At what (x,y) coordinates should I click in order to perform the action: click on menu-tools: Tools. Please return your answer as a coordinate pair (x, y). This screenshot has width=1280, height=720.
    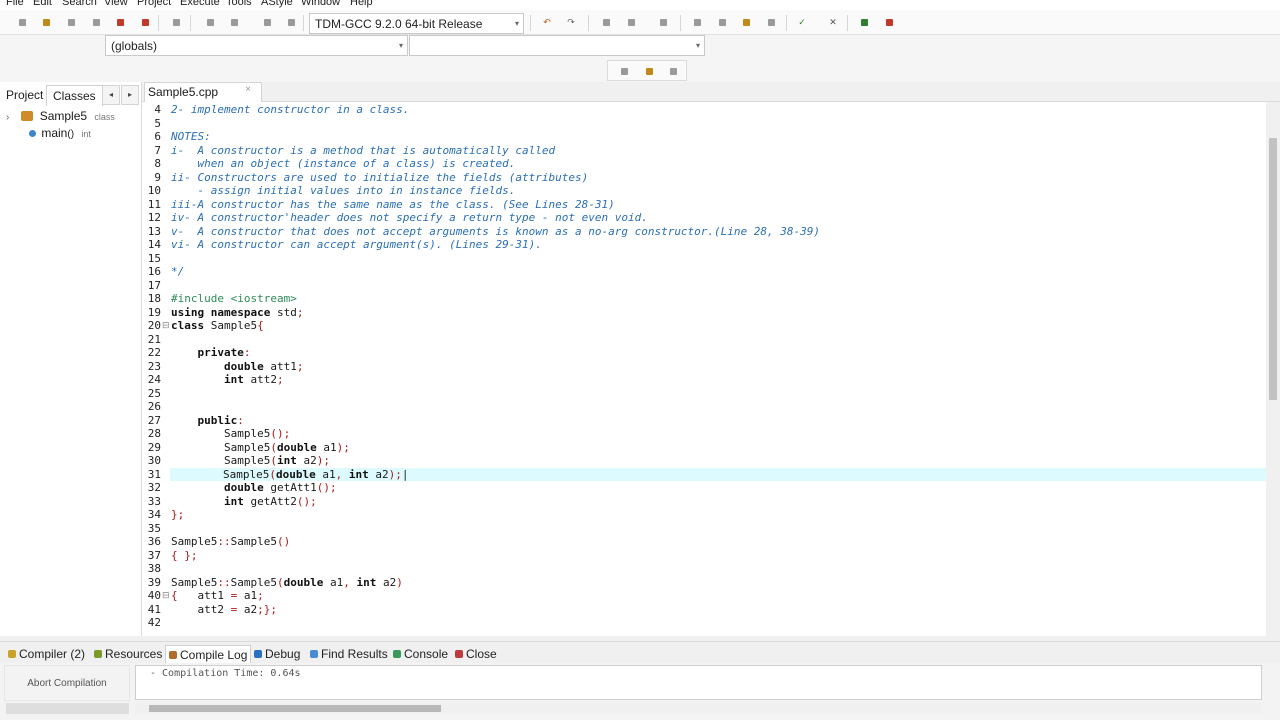
    Looking at the image, I should click on (239, 4).